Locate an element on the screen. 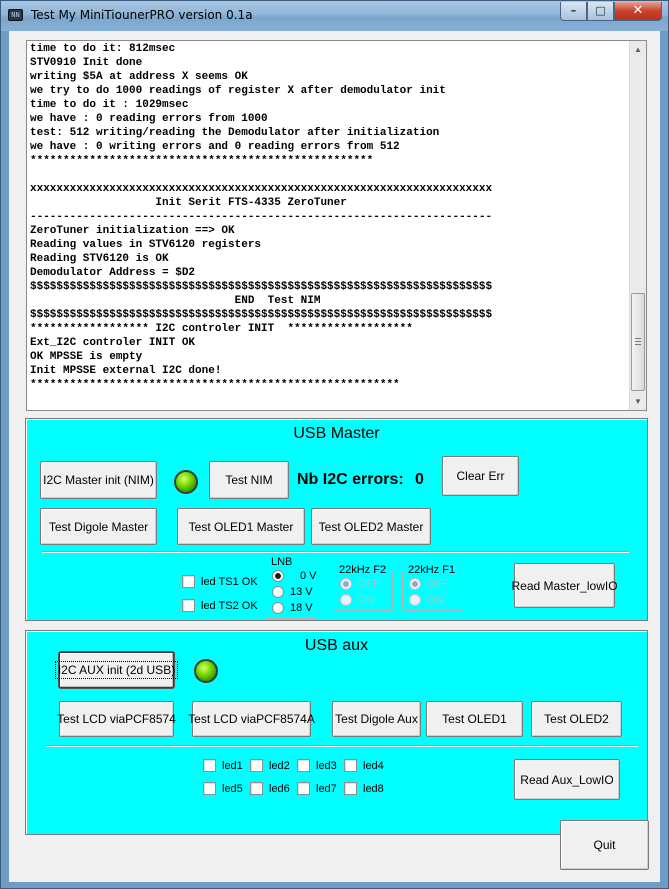 The height and width of the screenshot is (889, 669). lnb-18v-radio: 18 V is located at coordinates (292, 608).